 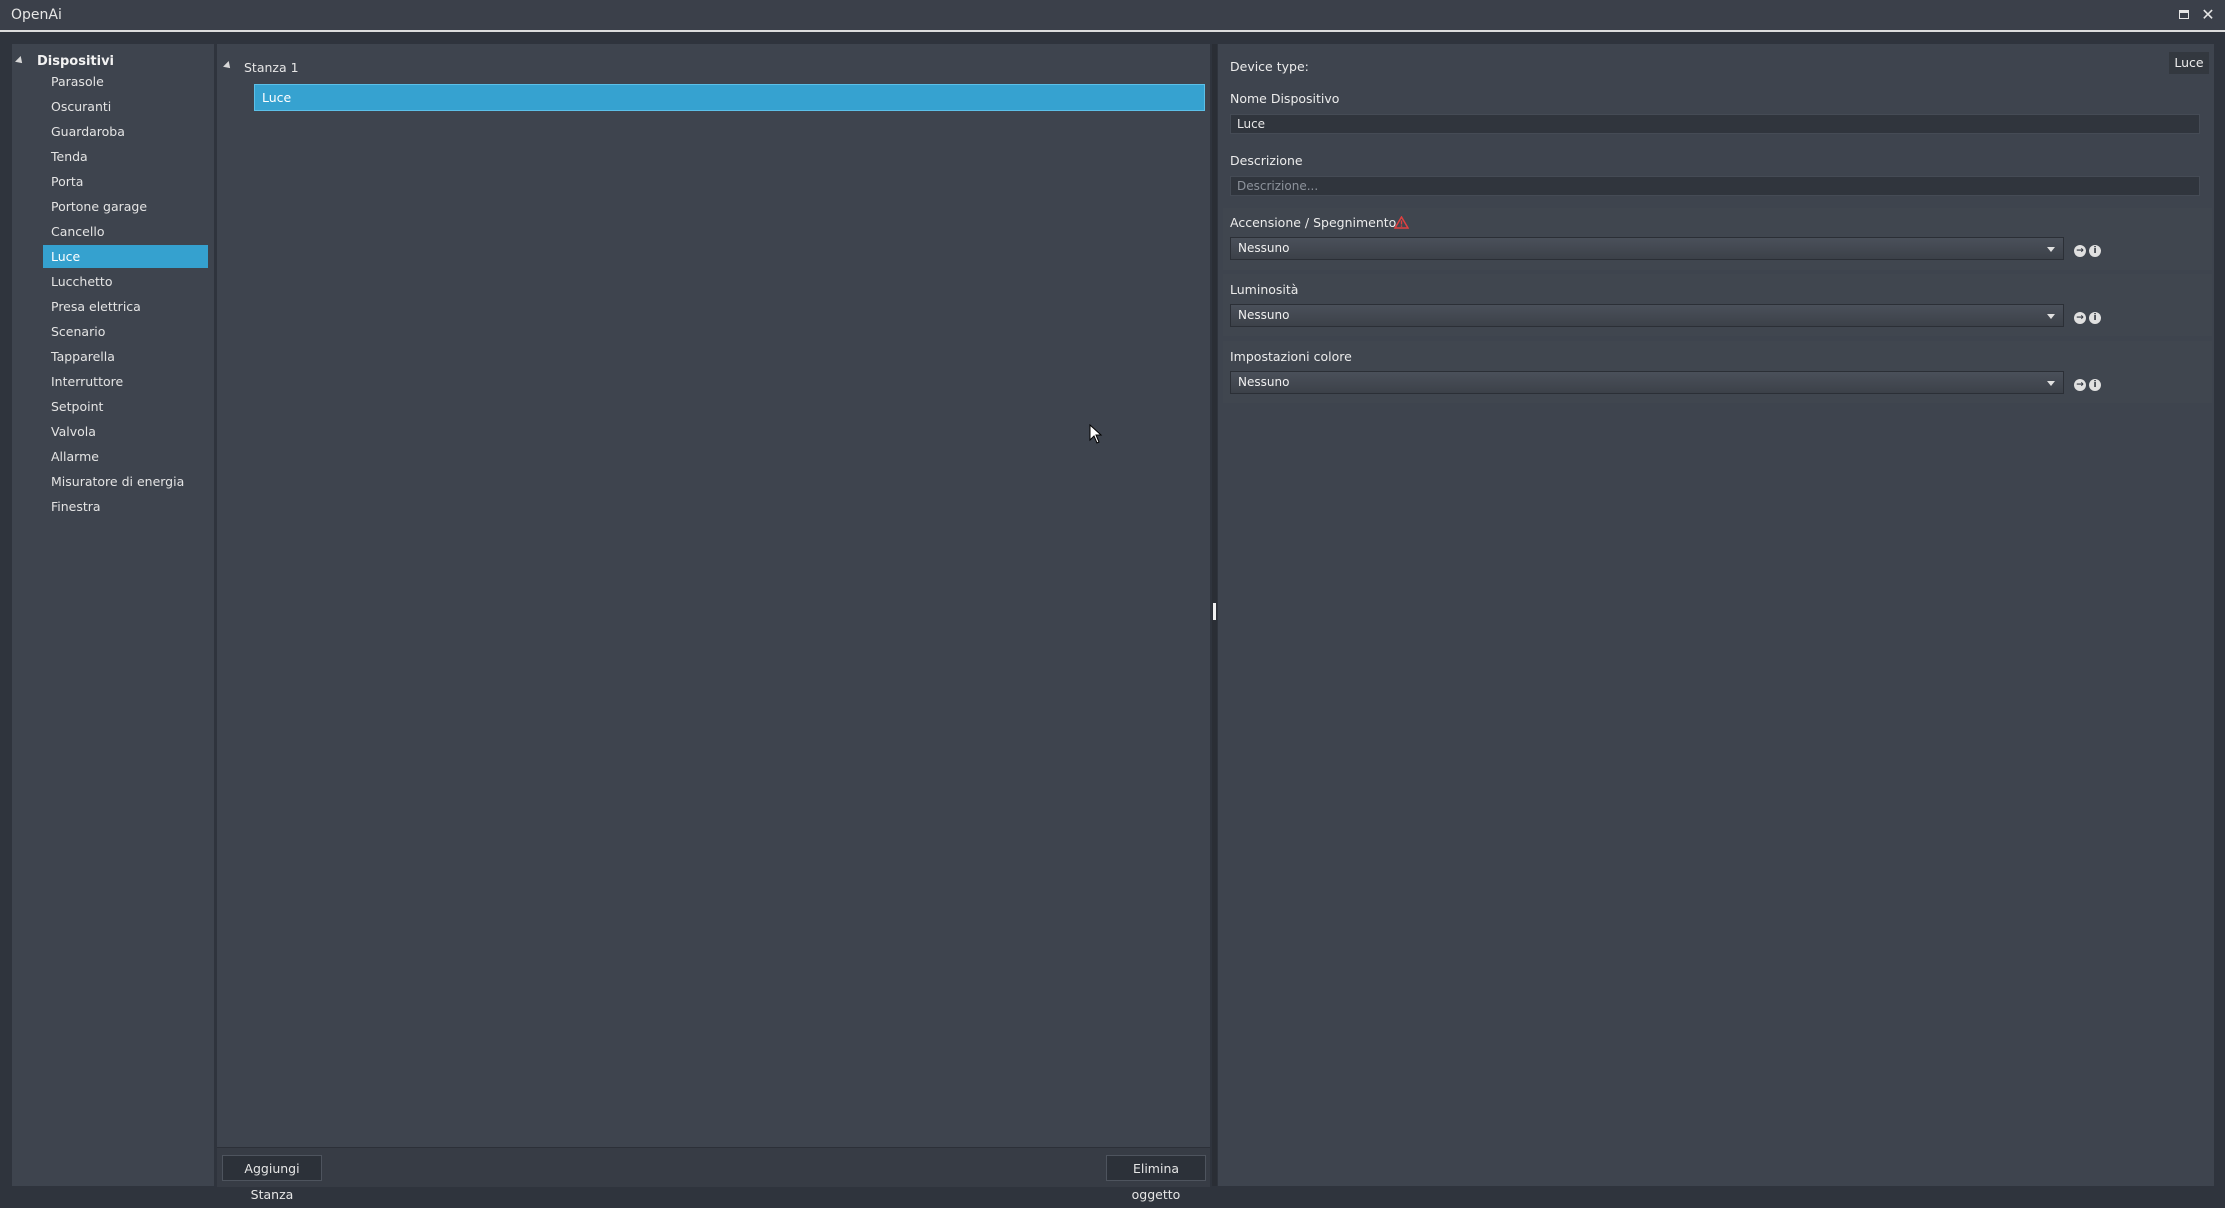 What do you see at coordinates (1269, 66) in the screenshot?
I see `device-type-label: Device type:` at bounding box center [1269, 66].